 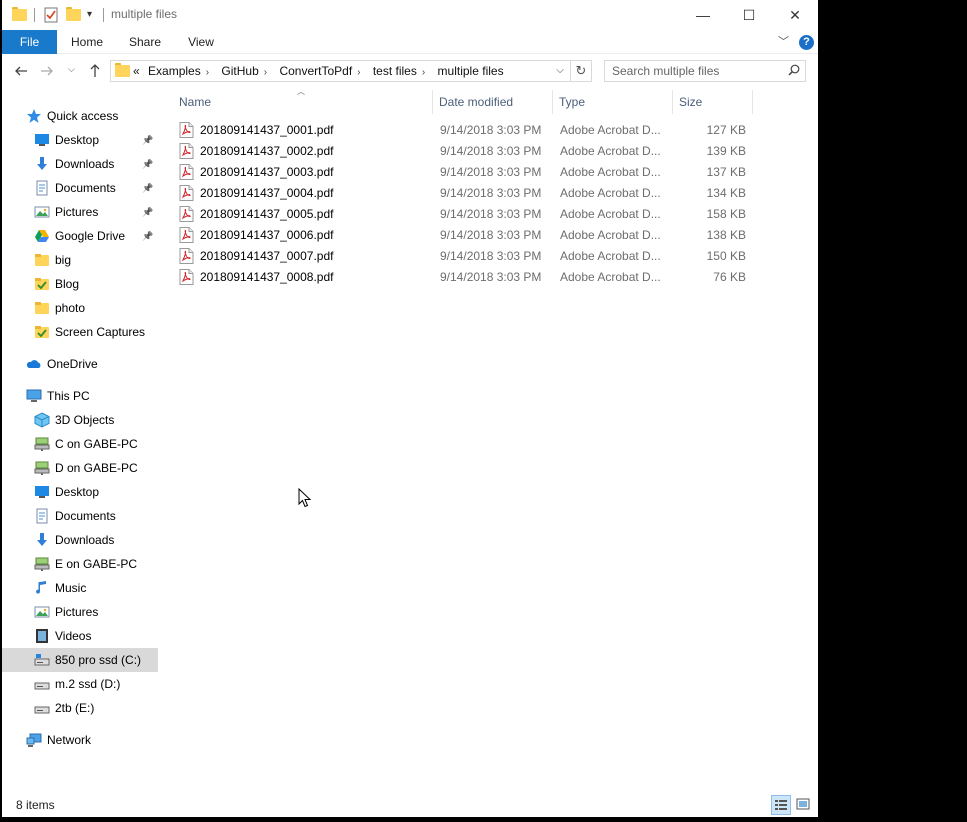 What do you see at coordinates (491, 214) in the screenshot?
I see `file-date-modified: 9/14/2018 3:03 PM` at bounding box center [491, 214].